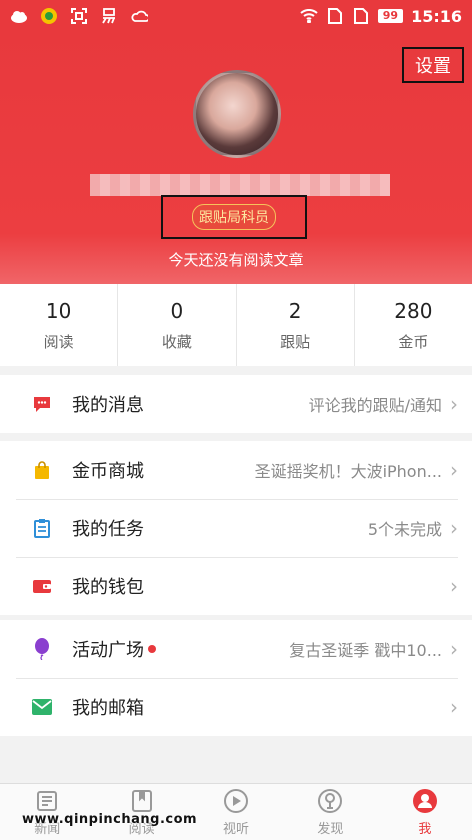 The width and height of the screenshot is (472, 840). I want to click on reading-status: 今天还没有阅读文章, so click(236, 260).